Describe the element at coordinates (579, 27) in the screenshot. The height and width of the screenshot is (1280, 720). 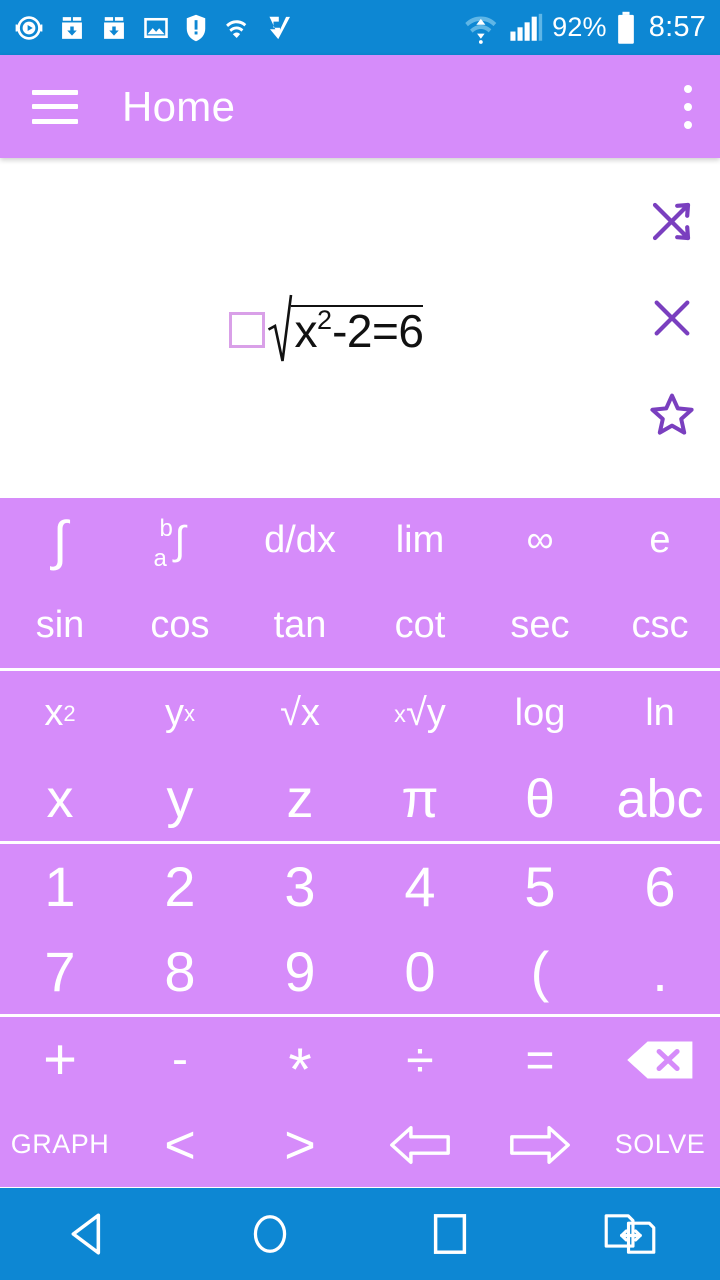
I see `battery-percent-label: 92%` at that location.